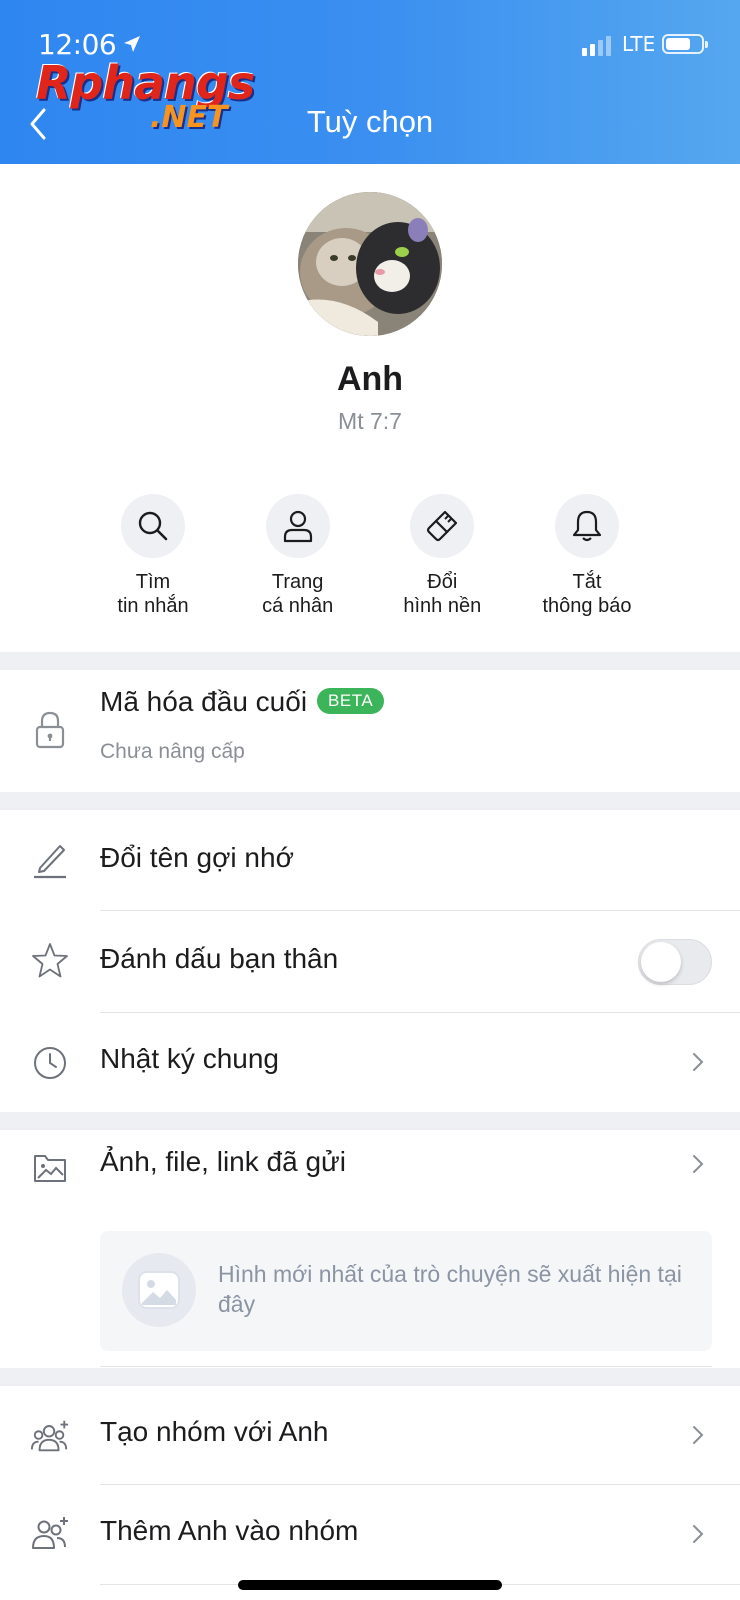 The image size is (740, 1600). I want to click on profile-name: Anh, so click(370, 379).